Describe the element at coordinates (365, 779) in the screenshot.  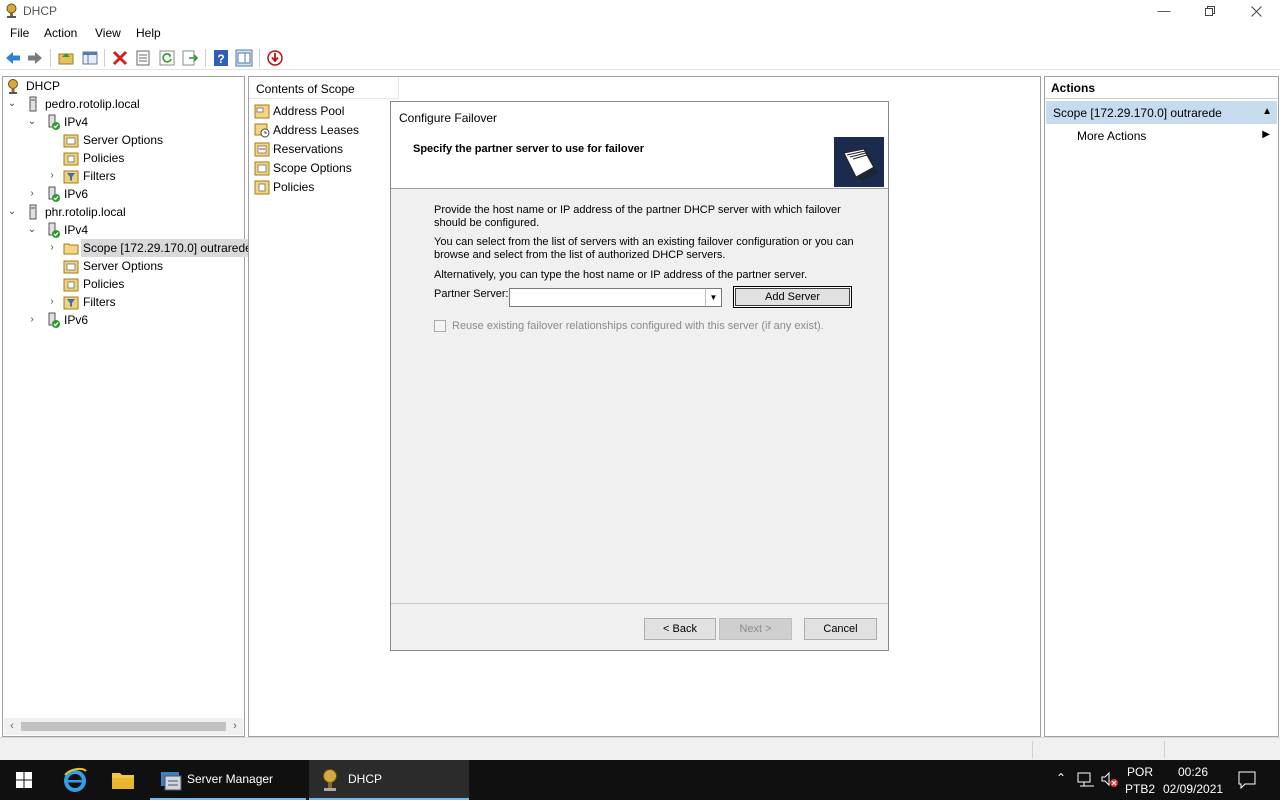
I see `taskbar-label: DHCP` at that location.